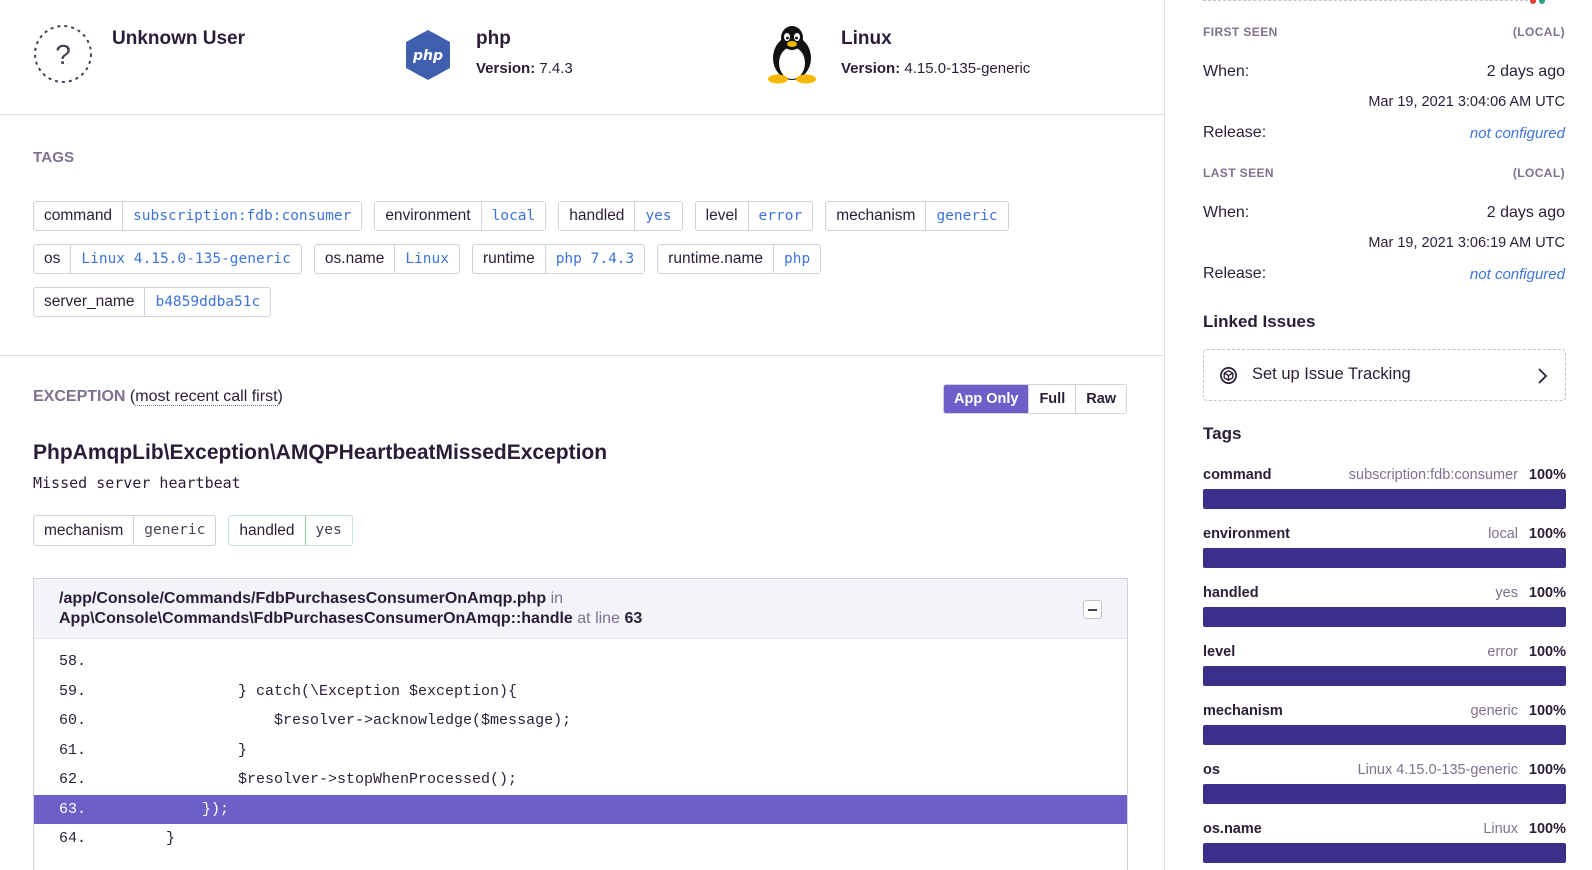 The image size is (1592, 870). I want to click on tag-key: environment, so click(428, 216).